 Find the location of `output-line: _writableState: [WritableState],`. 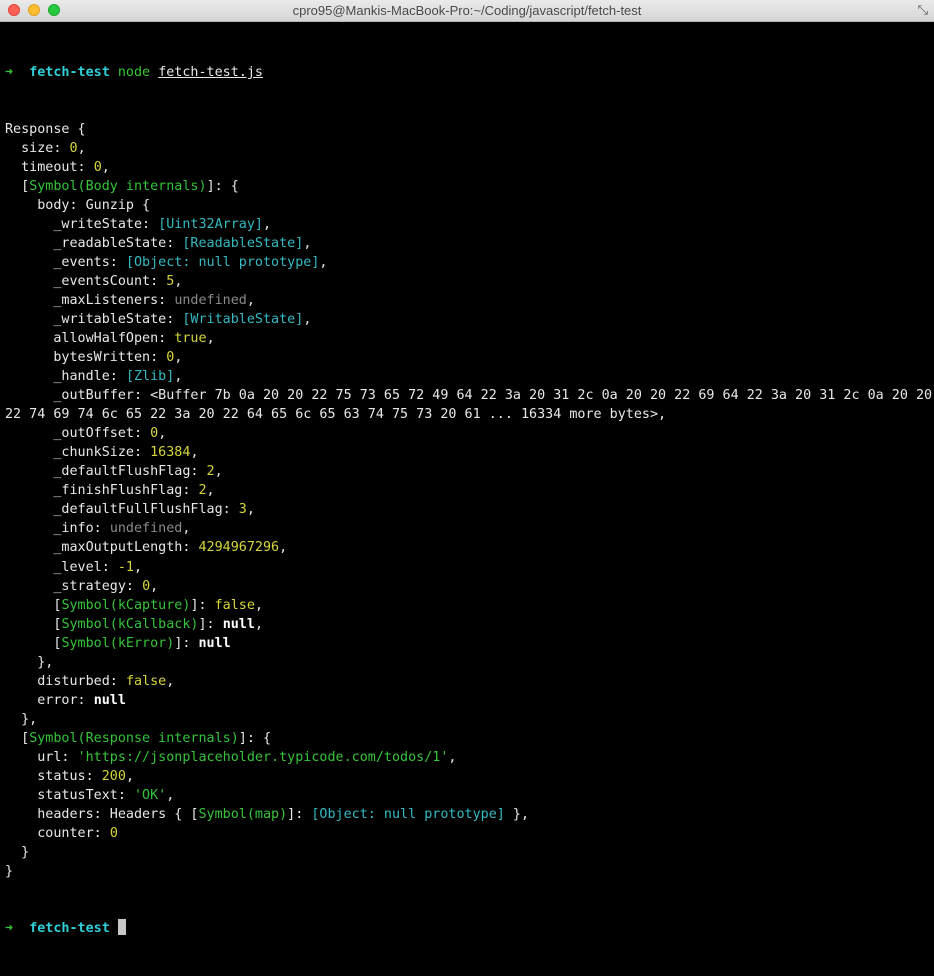

output-line: _writableState: [WritableState], is located at coordinates (469, 319).